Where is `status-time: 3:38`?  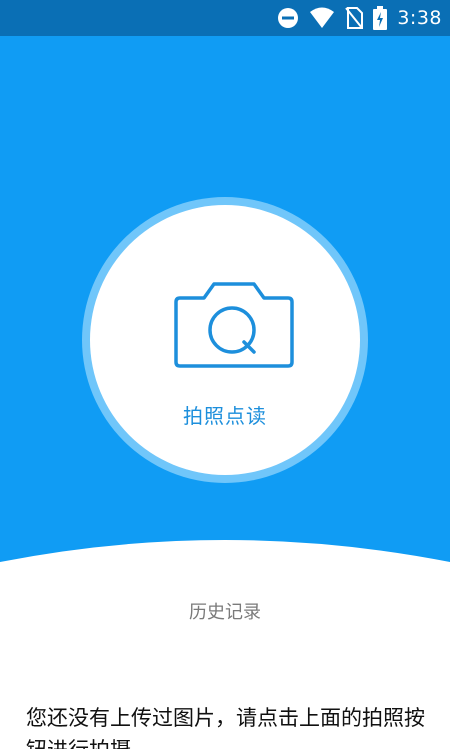
status-time: 3:38 is located at coordinates (419, 18).